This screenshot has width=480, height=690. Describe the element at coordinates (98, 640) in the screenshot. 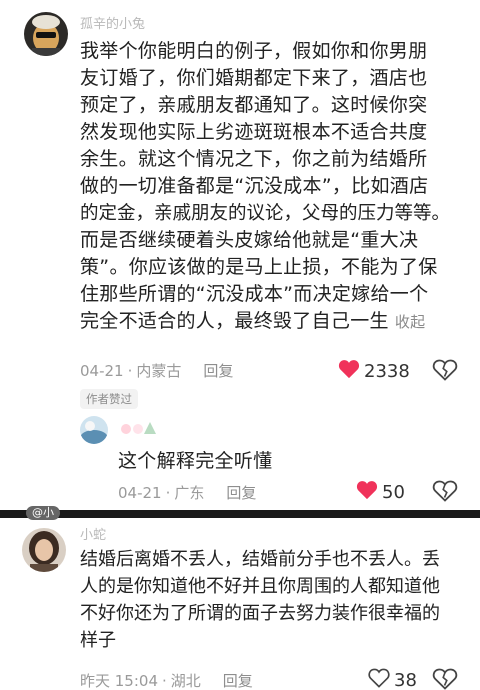

I see `text-line: 样子` at that location.